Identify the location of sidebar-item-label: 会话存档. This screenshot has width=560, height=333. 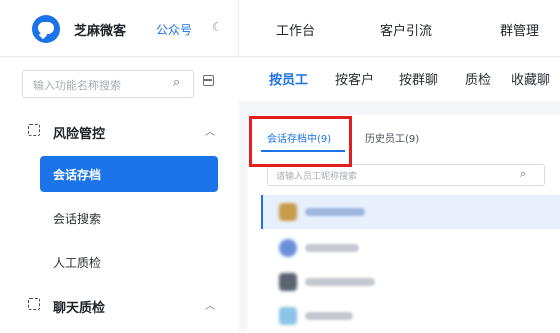
(77, 175).